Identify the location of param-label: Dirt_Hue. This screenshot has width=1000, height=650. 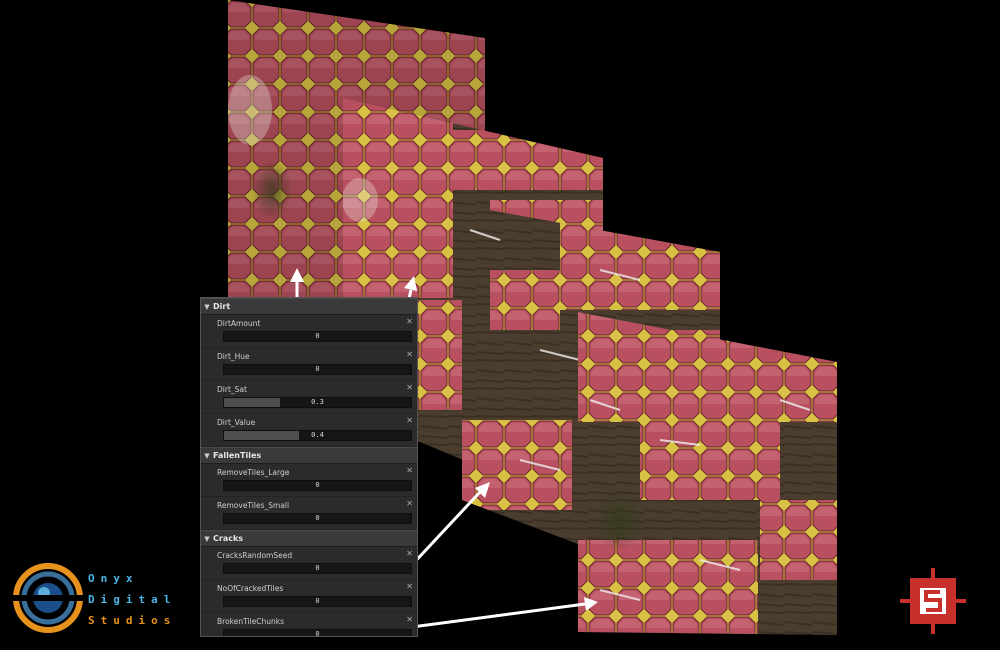
(233, 356).